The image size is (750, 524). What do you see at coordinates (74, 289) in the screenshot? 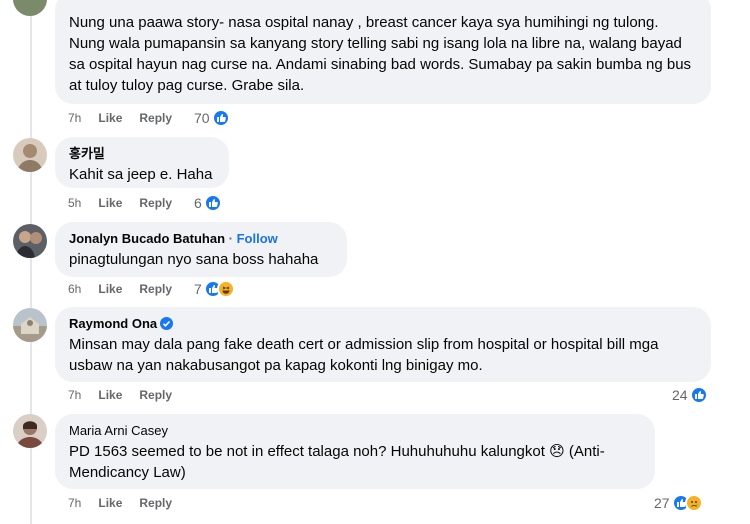
I see `comment-time: 6h` at bounding box center [74, 289].